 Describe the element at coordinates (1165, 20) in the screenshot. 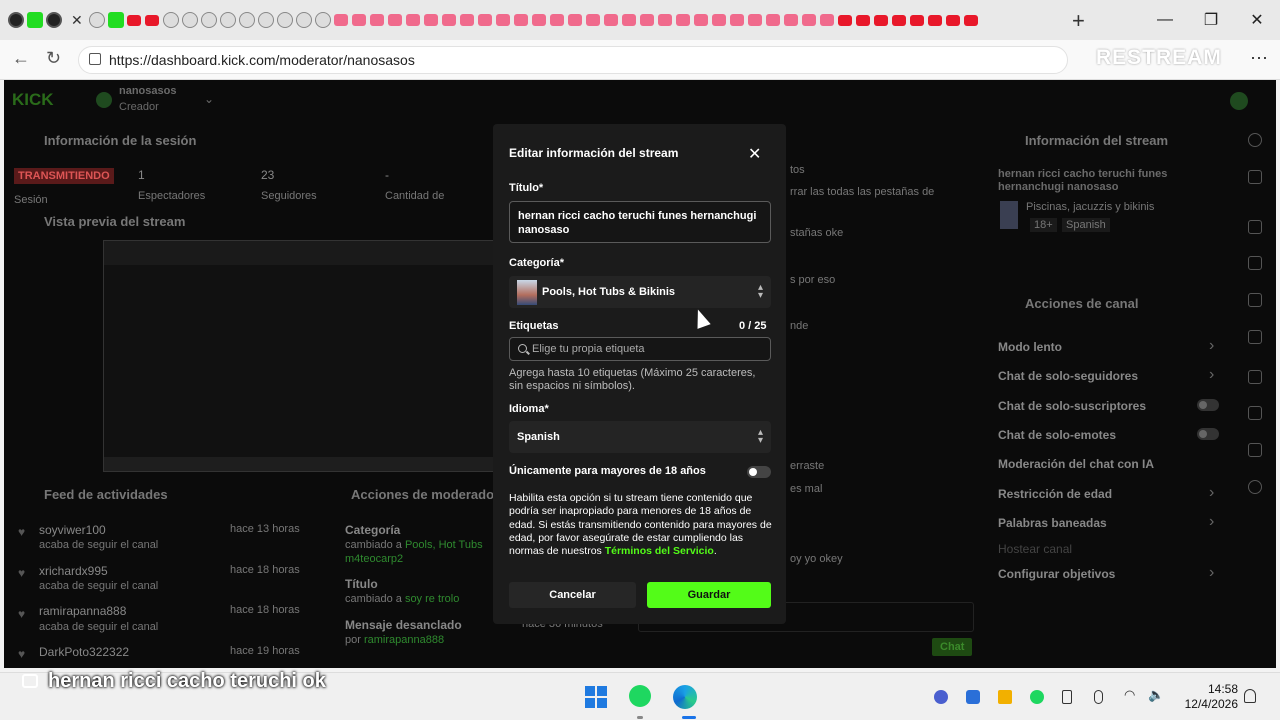

I see `minimize-button: —` at that location.